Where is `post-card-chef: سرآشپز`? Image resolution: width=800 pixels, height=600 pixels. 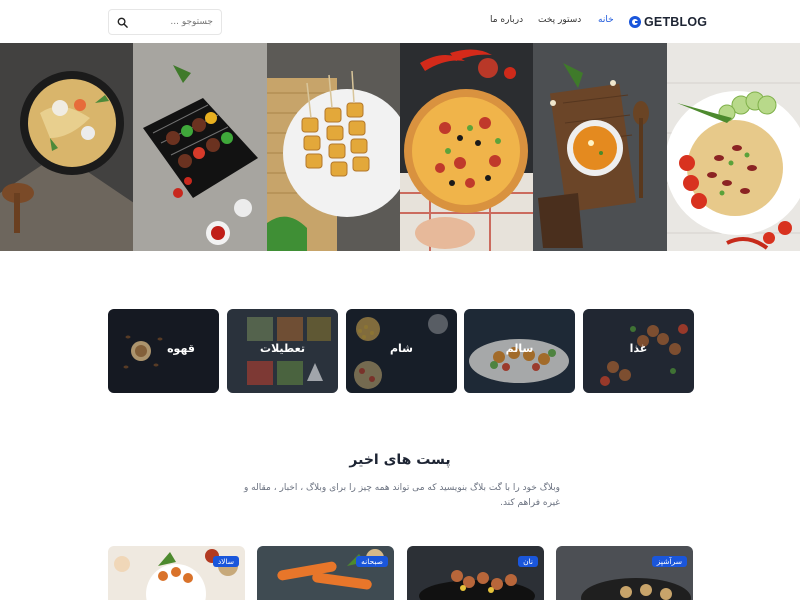
post-card-chef: سرآشپز is located at coordinates (624, 573).